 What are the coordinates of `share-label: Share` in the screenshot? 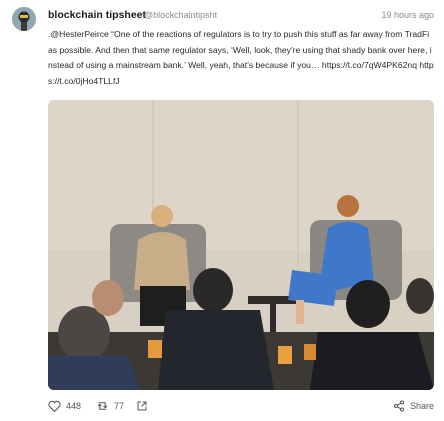 It's located at (421, 406).